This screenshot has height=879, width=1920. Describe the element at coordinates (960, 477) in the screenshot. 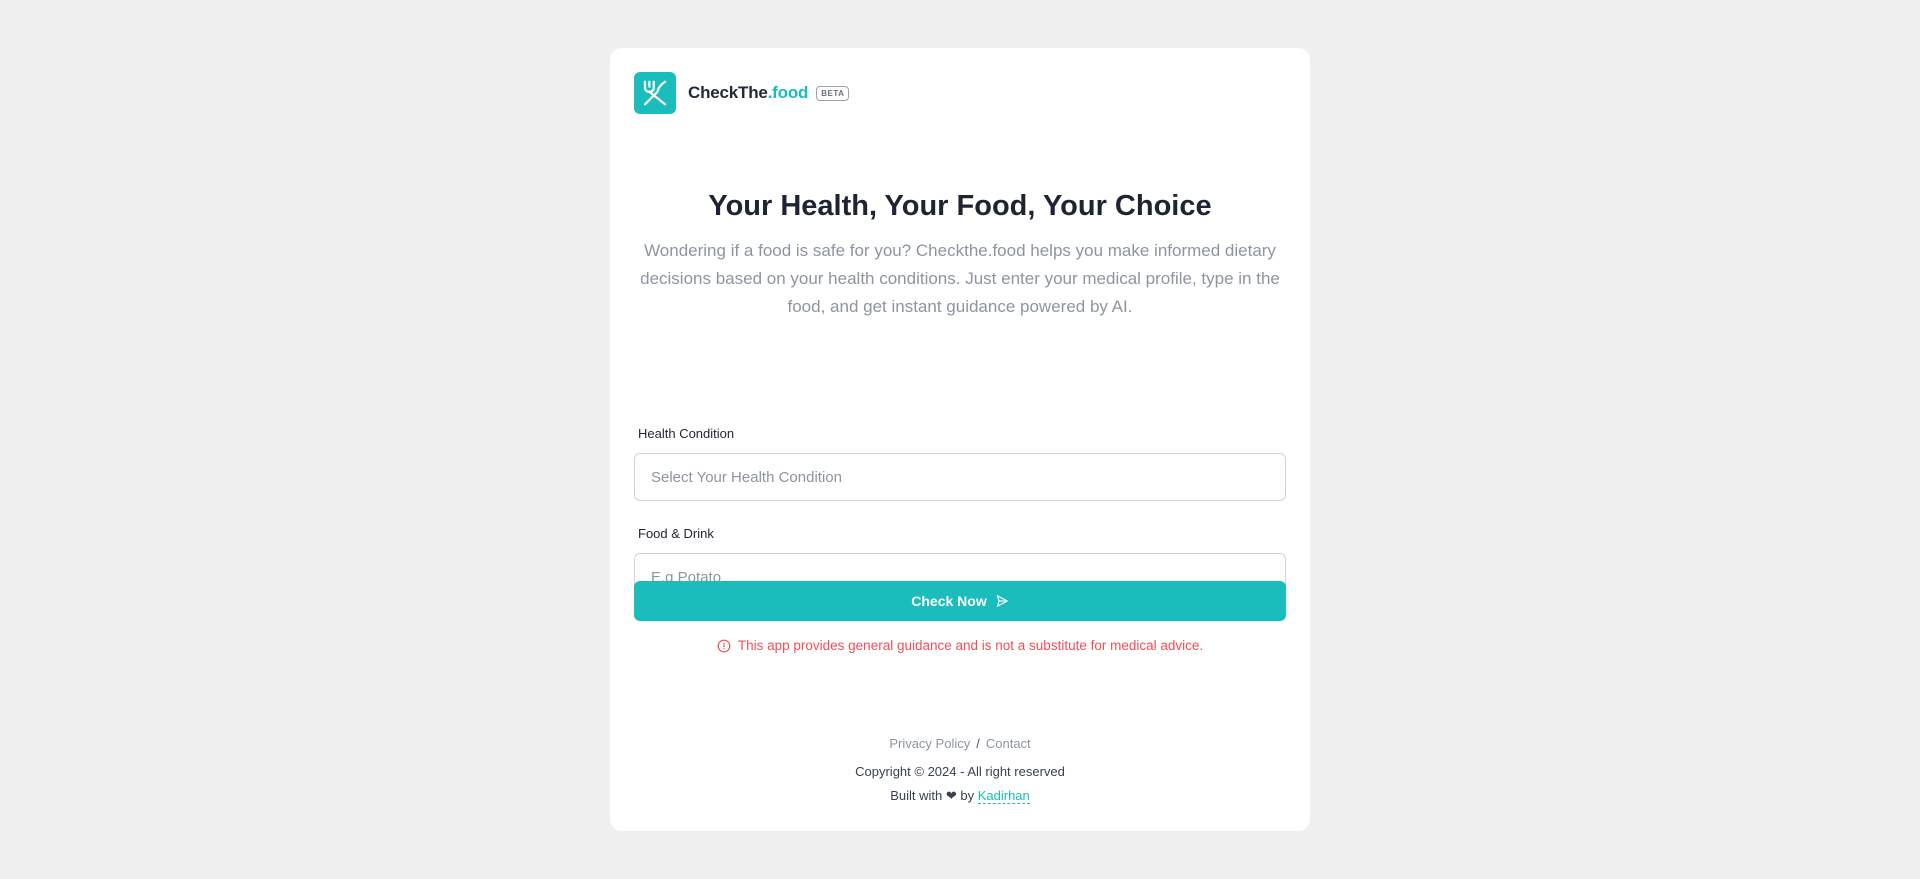

I see `health-condition-select: Select Your Health Condition` at that location.